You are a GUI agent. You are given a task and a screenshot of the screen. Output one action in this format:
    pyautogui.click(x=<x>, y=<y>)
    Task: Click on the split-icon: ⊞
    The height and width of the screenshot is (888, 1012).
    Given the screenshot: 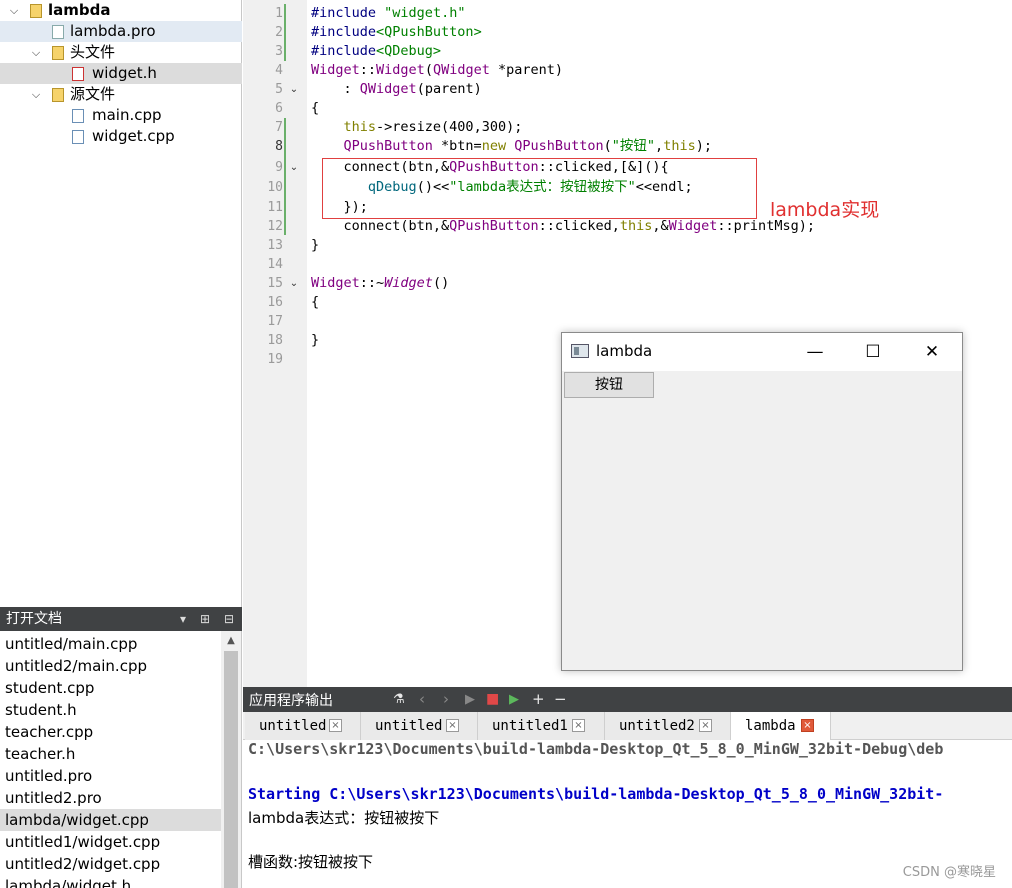 What is the action you would take?
    pyautogui.click(x=205, y=619)
    